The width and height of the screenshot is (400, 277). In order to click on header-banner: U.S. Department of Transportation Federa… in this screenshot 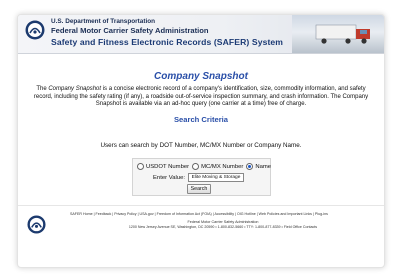, I will do `click(201, 34)`.